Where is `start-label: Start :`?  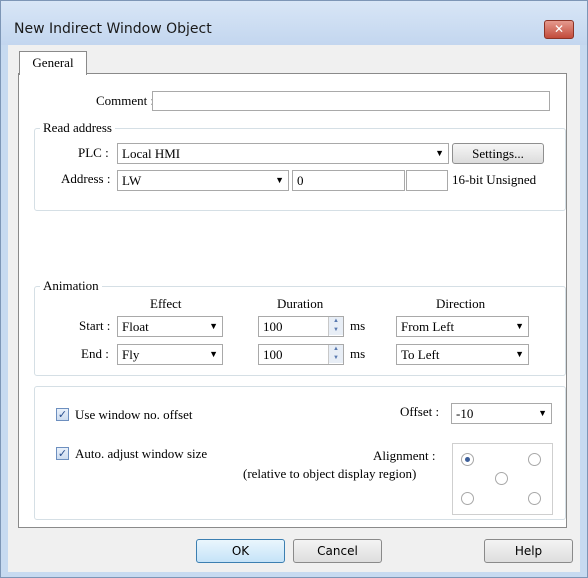
start-label: Start : is located at coordinates (95, 325).